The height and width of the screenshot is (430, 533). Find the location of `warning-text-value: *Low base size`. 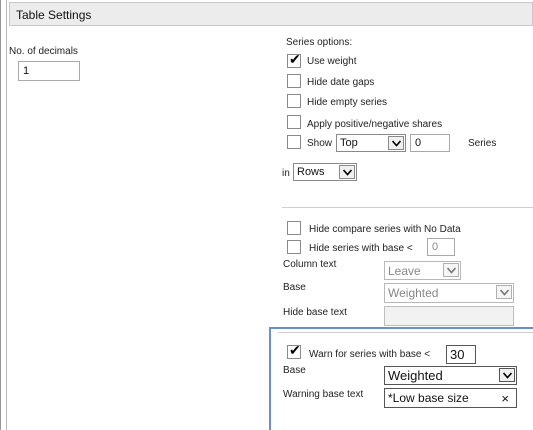

warning-text-value: *Low base size is located at coordinates (428, 398).